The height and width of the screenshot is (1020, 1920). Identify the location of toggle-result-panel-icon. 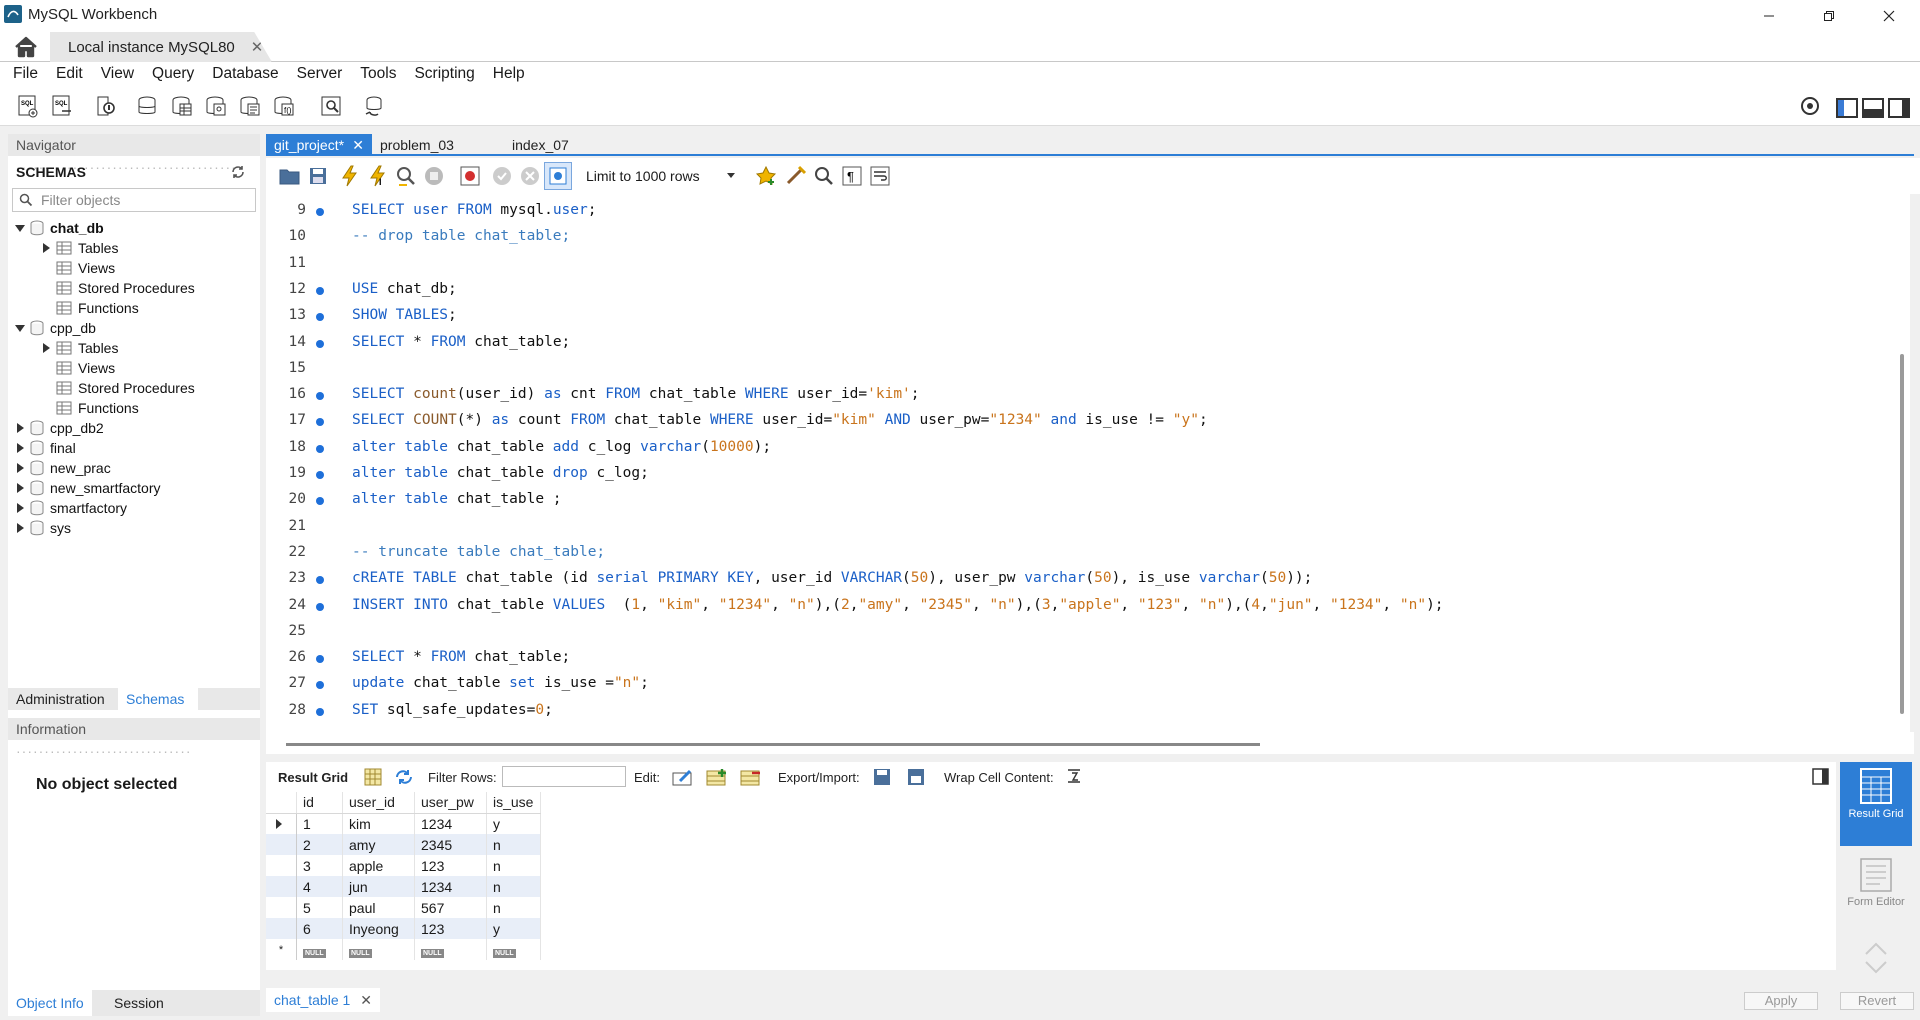
(1821, 777).